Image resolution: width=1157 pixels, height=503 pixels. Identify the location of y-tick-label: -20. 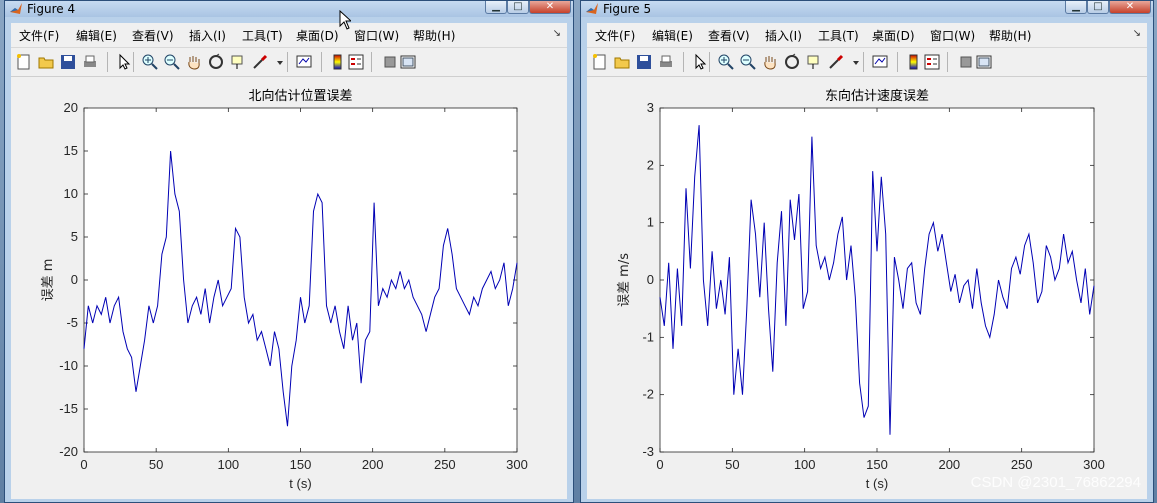
(68, 451).